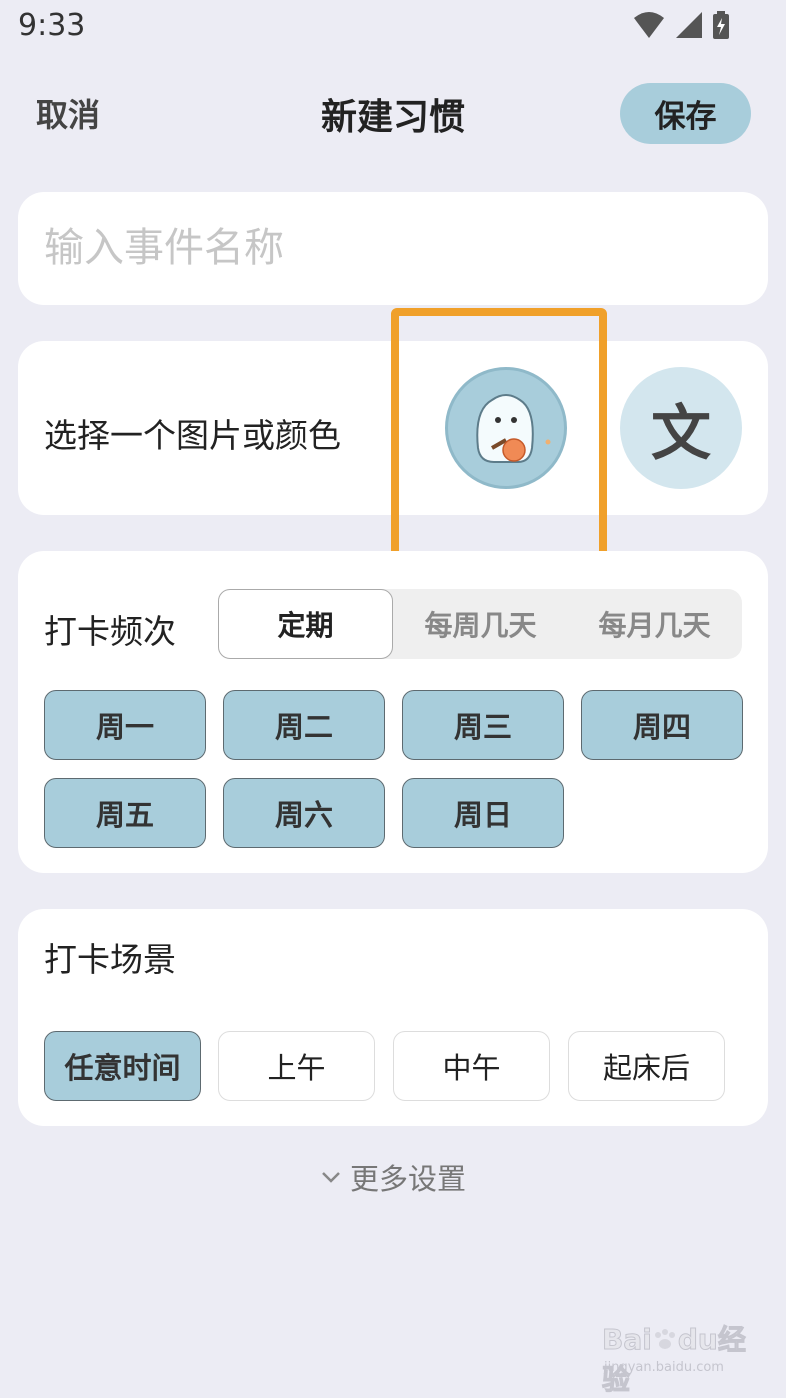 This screenshot has width=786, height=1398. I want to click on highlight-box, so click(499, 440).